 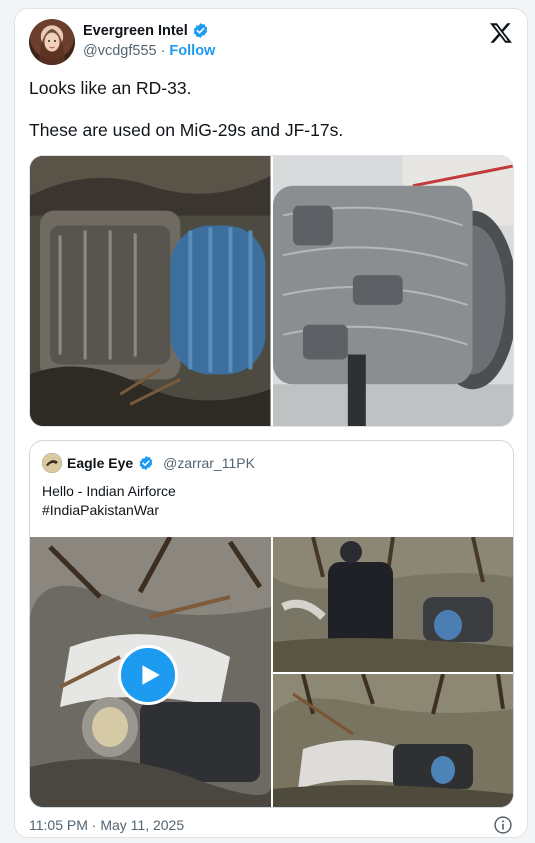 I want to click on x-logo-icon, so click(x=501, y=33).